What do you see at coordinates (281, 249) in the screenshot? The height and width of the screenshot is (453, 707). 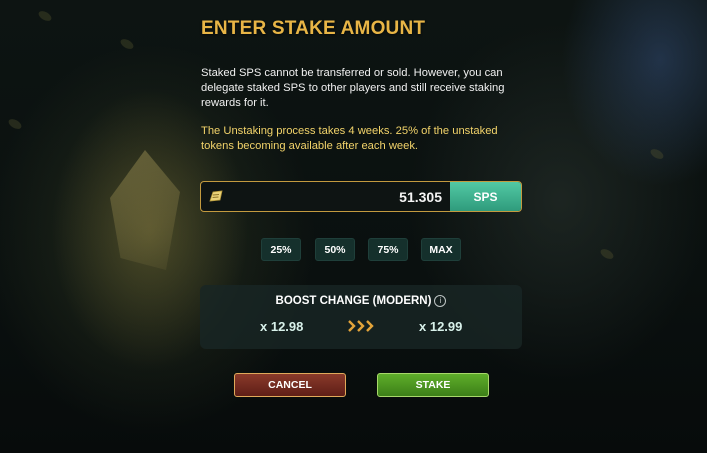 I see `percent-25-button: 25%` at bounding box center [281, 249].